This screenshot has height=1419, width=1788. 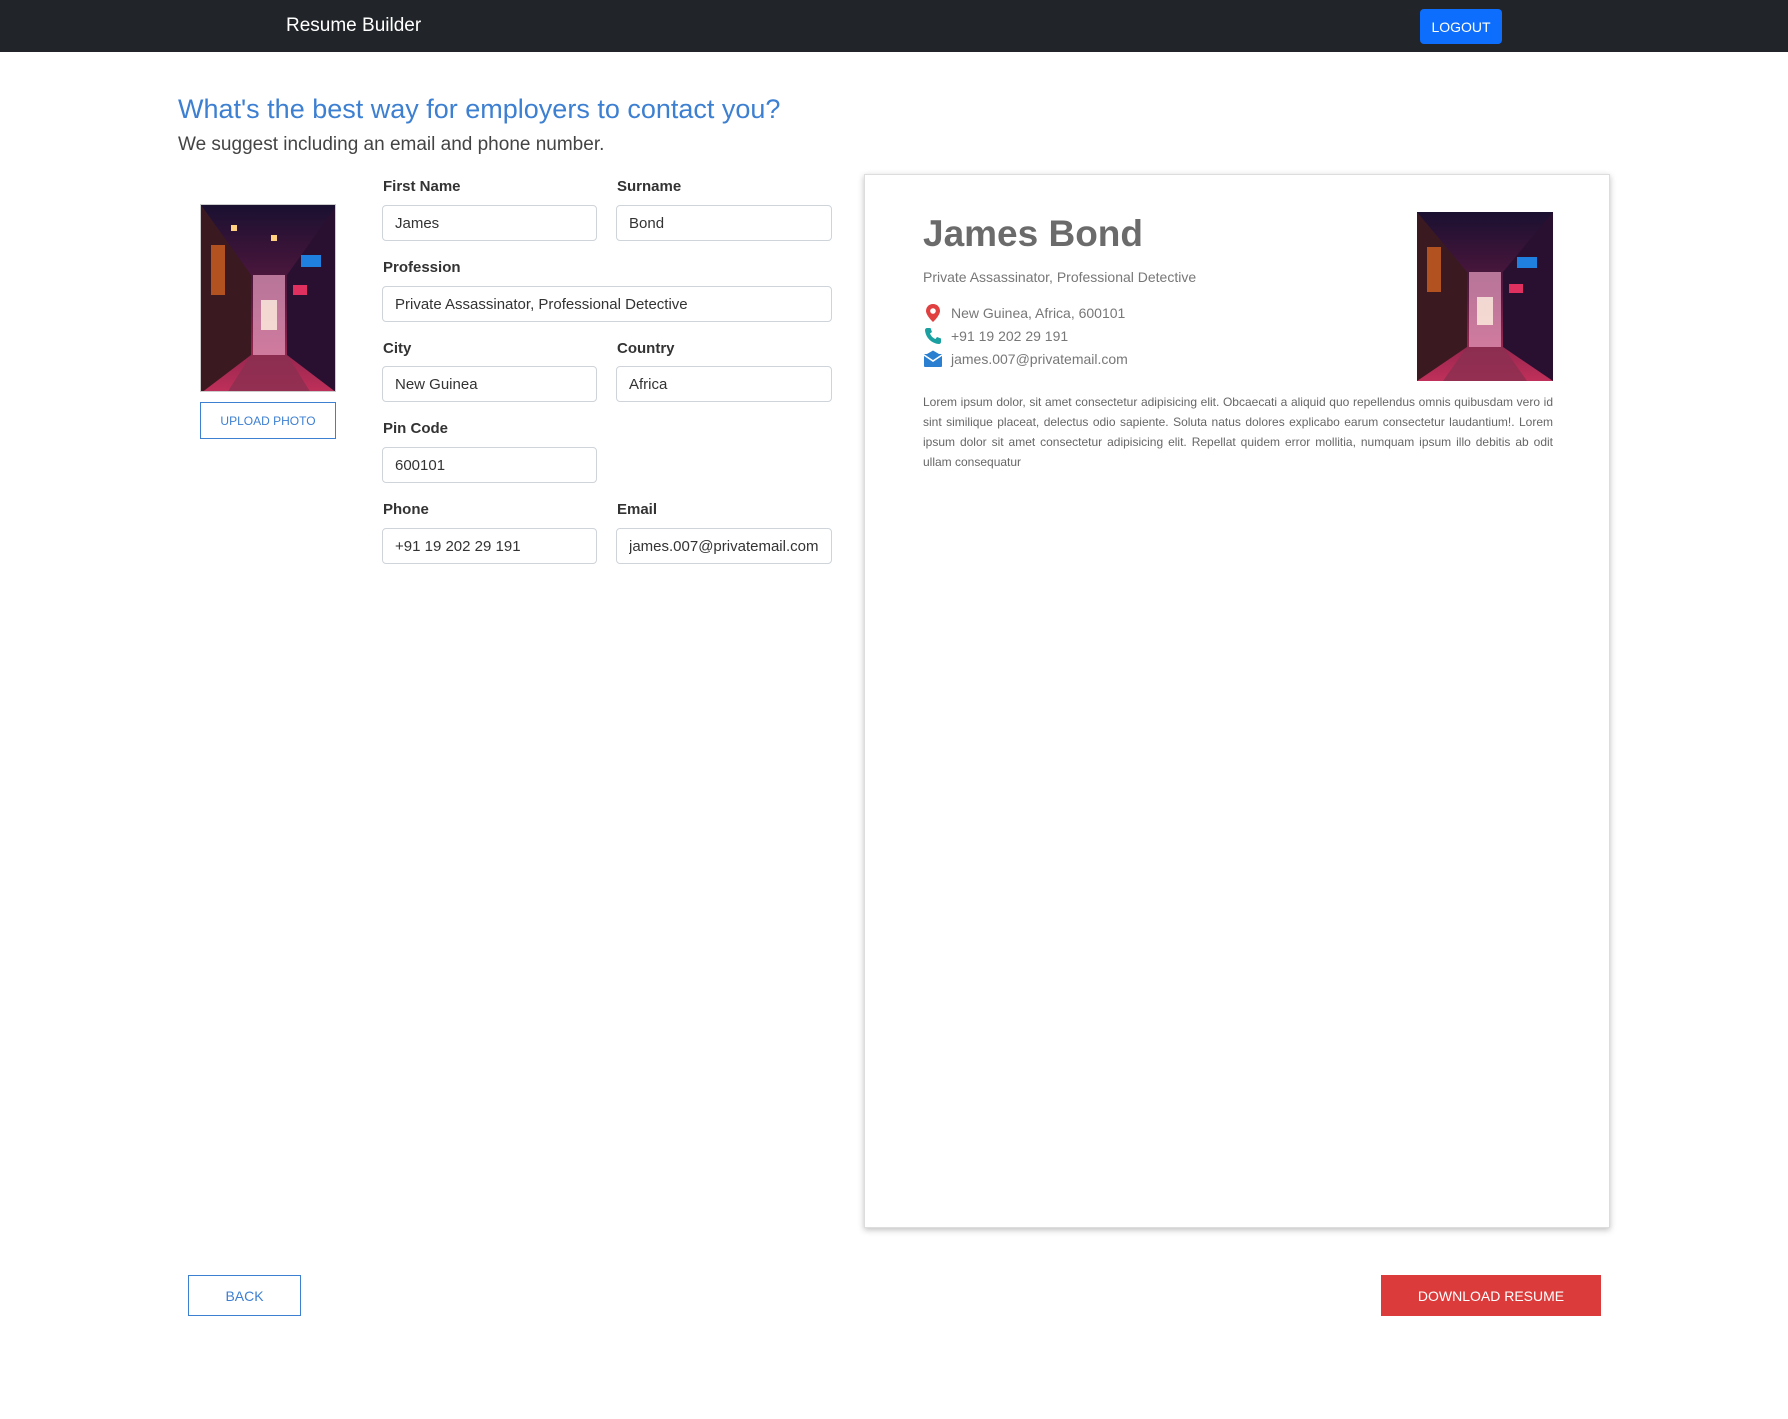 I want to click on profession-label: Profession, so click(x=422, y=267).